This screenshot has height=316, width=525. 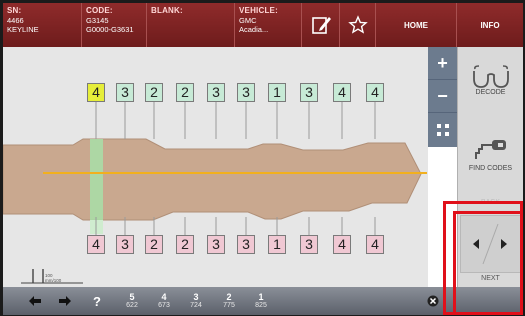 I want to click on arrow-right-icon, so click(x=65, y=301).